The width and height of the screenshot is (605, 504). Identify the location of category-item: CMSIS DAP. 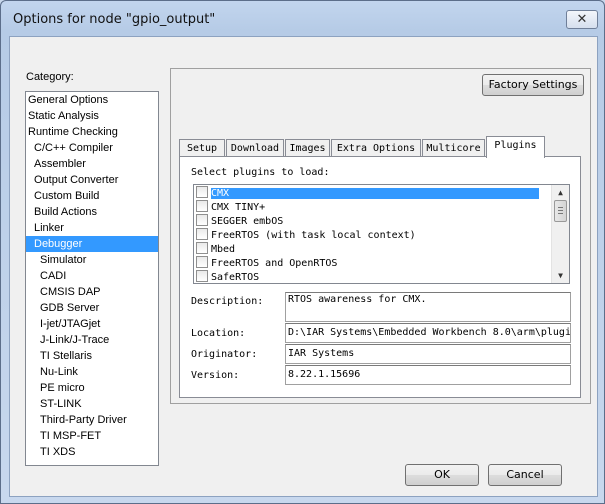
(92, 292).